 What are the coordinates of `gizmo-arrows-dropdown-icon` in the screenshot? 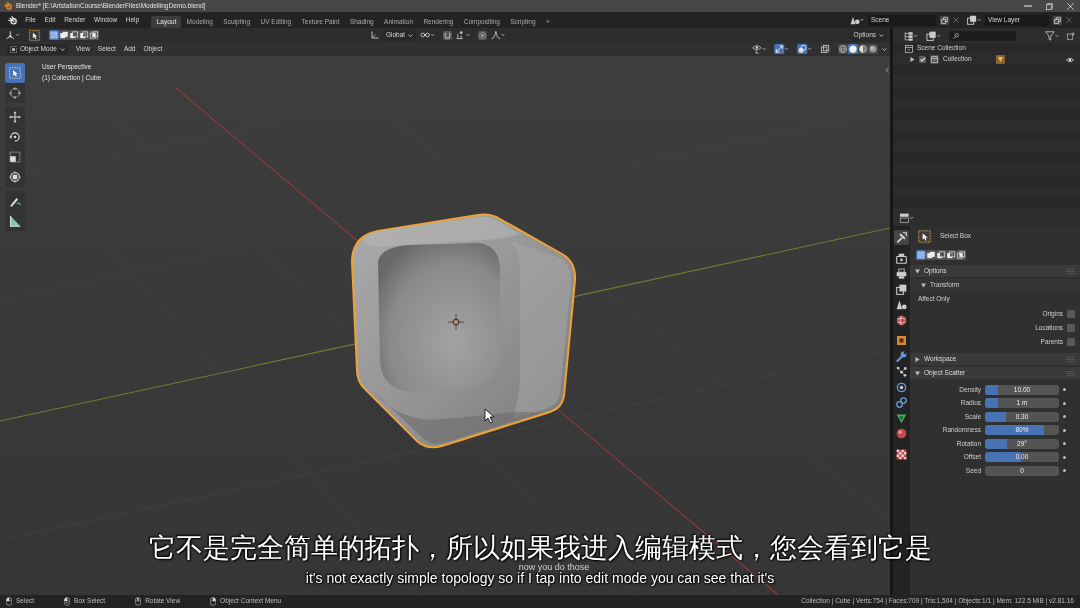 It's located at (781, 49).